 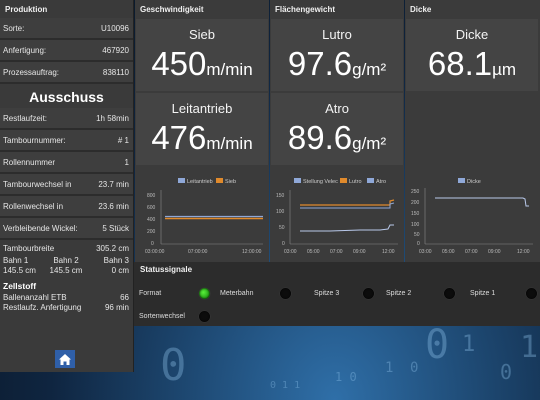 I want to click on geschwindigkeit-header: Geschwindigkeit, so click(x=172, y=9).